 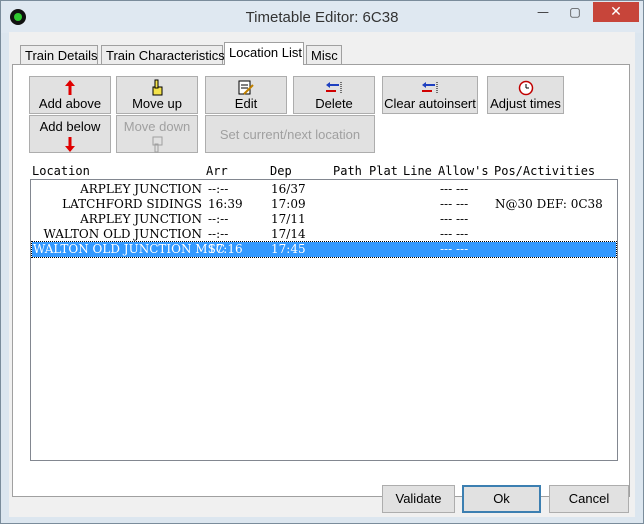 What do you see at coordinates (324, 219) in the screenshot?
I see `list-row: ARPLEY JUNCTION --:-- 17/11 --- ---` at bounding box center [324, 219].